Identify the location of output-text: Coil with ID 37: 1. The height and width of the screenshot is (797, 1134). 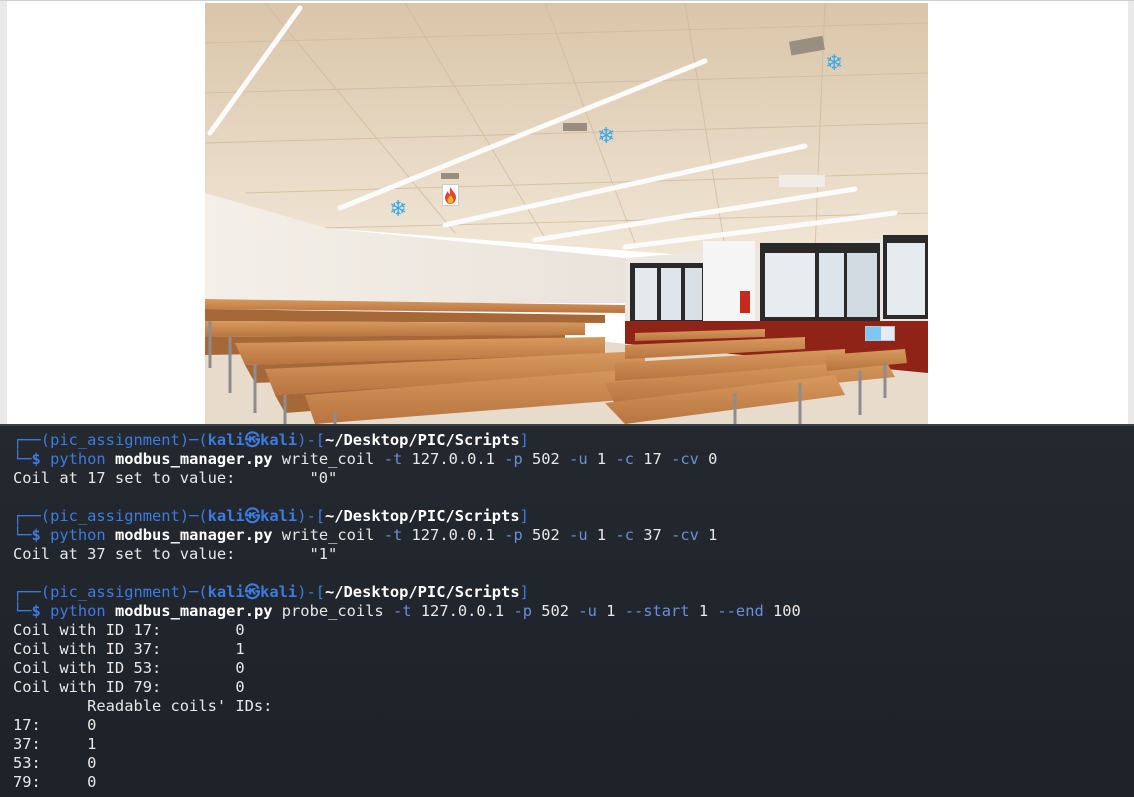
(129, 649).